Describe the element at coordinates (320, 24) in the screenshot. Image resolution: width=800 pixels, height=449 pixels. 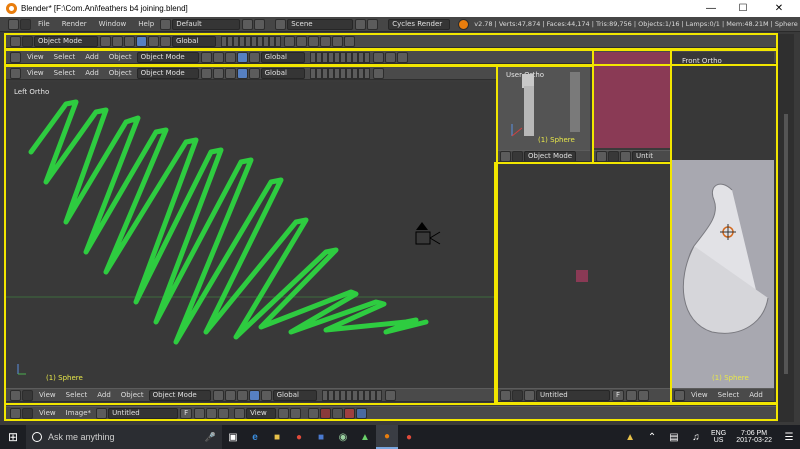
I see `scene-select: Scene` at that location.